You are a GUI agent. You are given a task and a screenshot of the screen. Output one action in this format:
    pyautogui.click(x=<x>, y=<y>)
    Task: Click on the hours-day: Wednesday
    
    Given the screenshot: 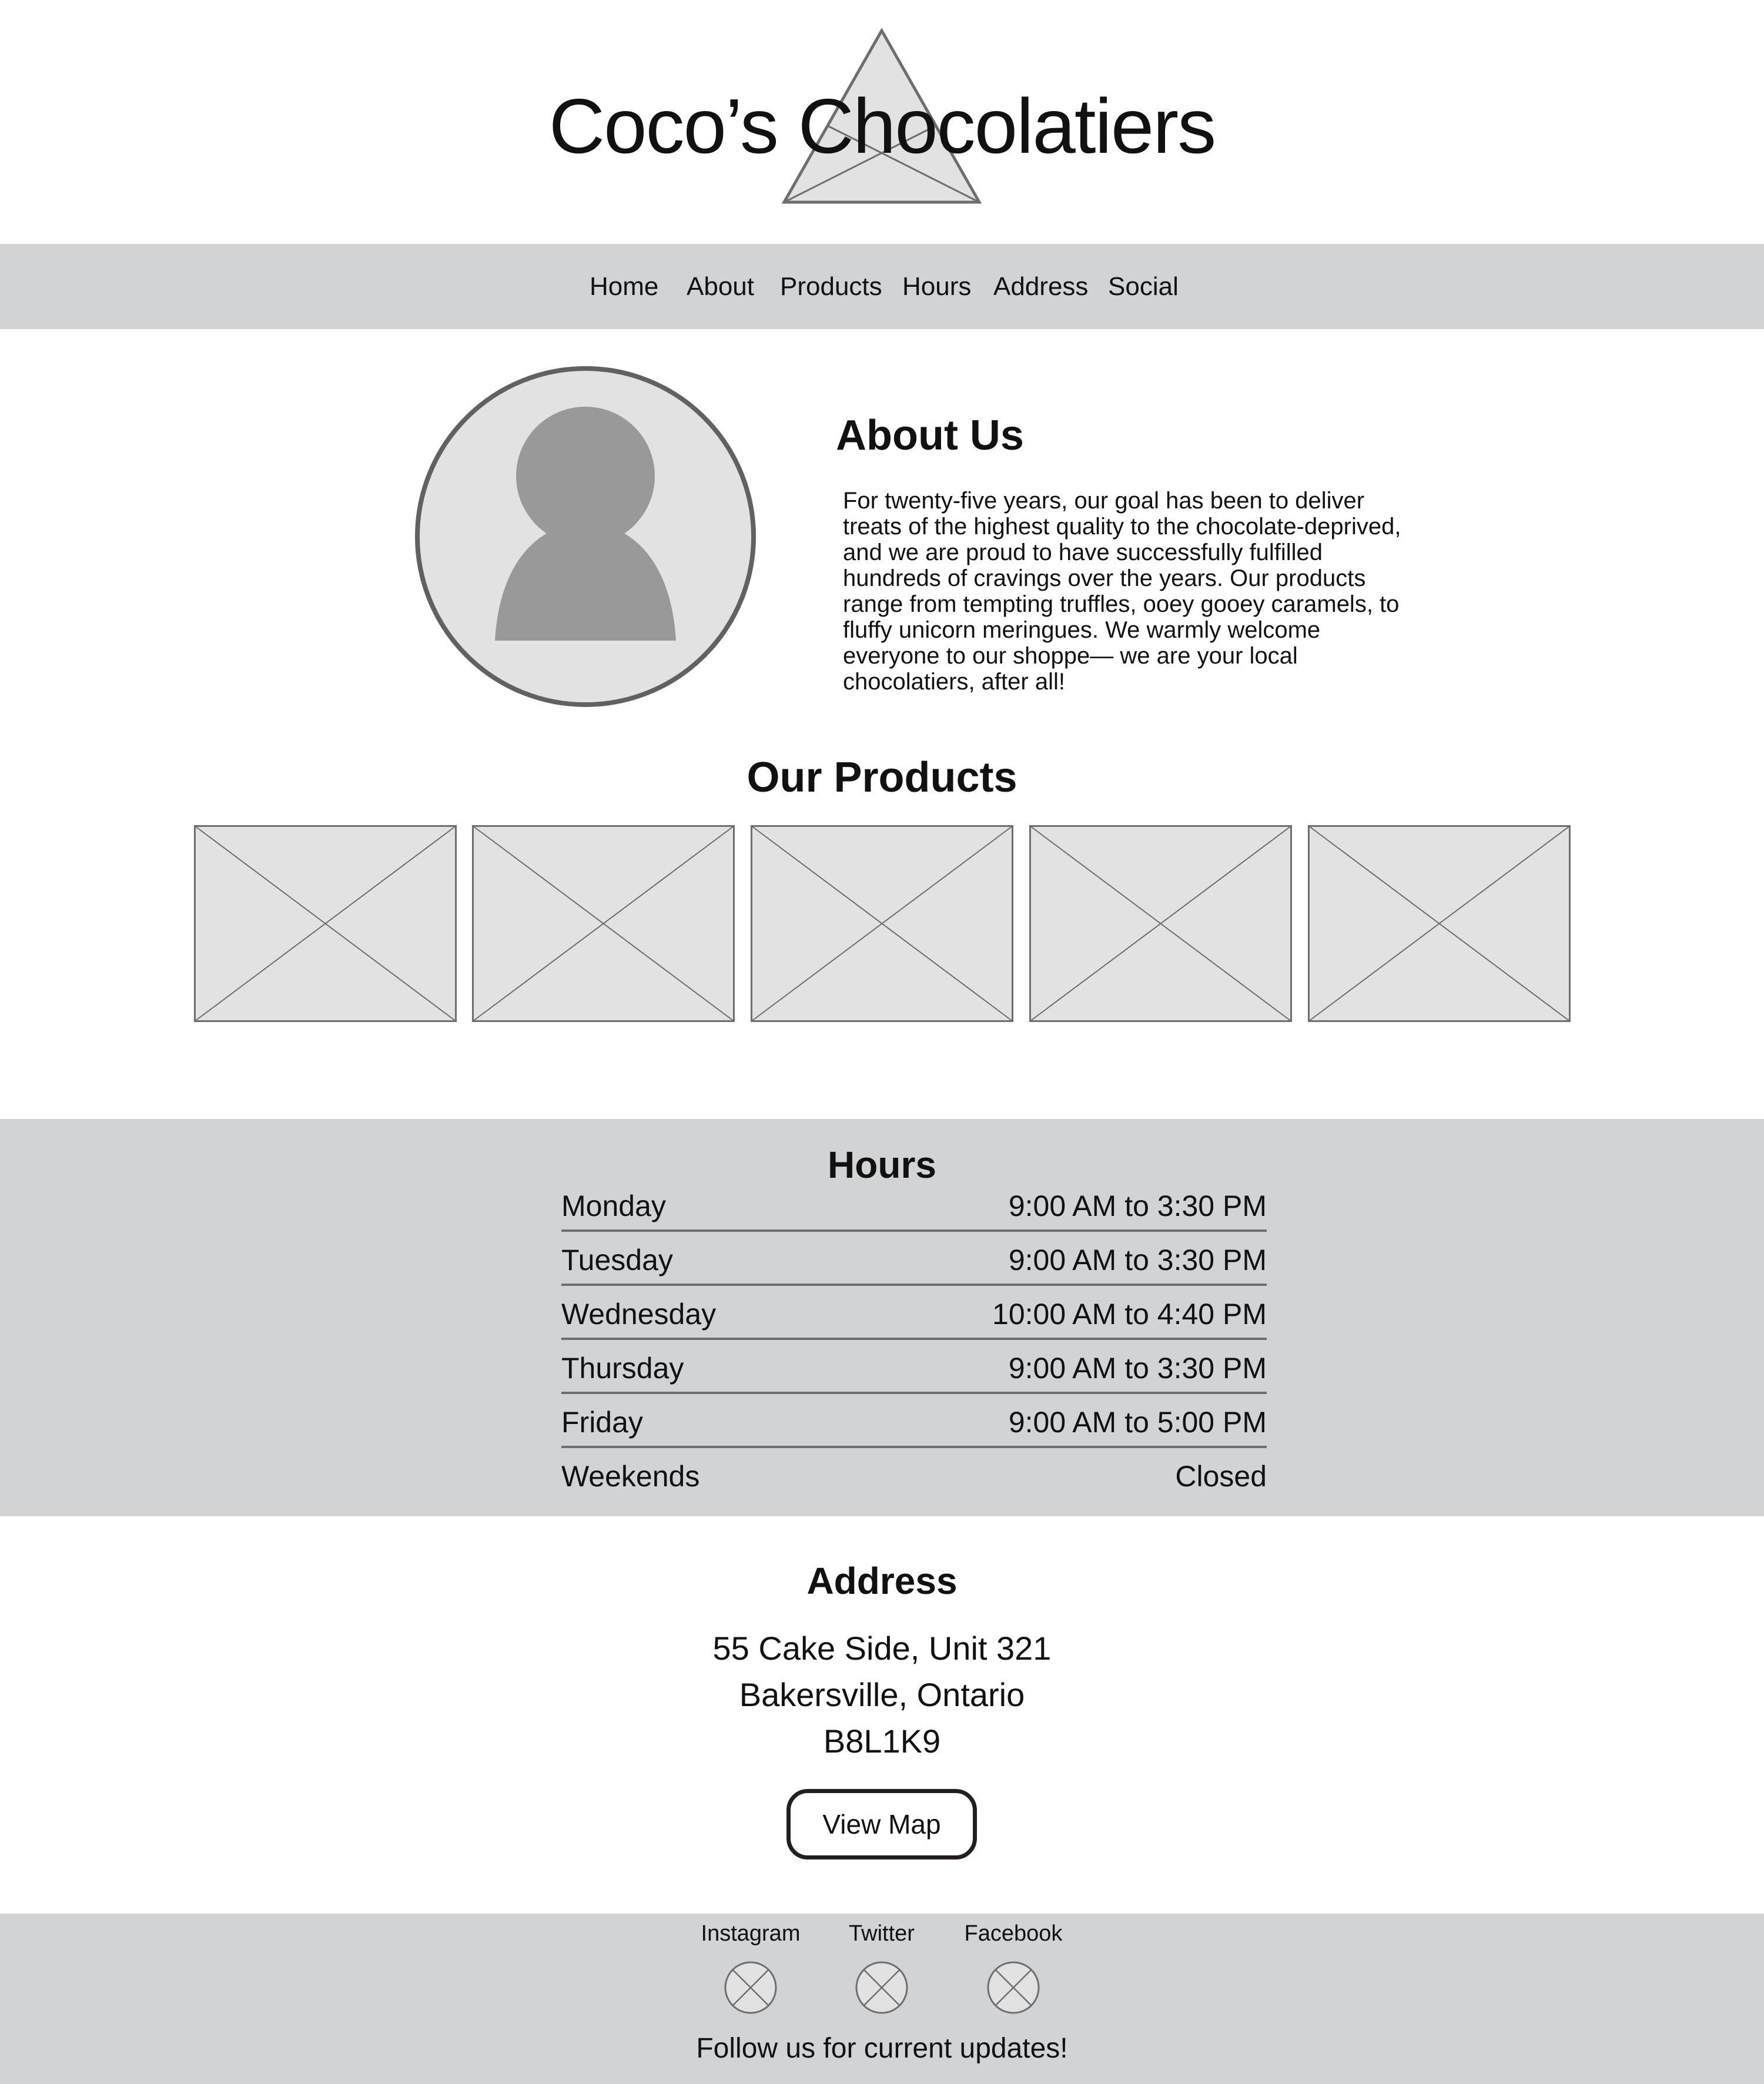 What is the action you would take?
    pyautogui.click(x=639, y=1314)
    